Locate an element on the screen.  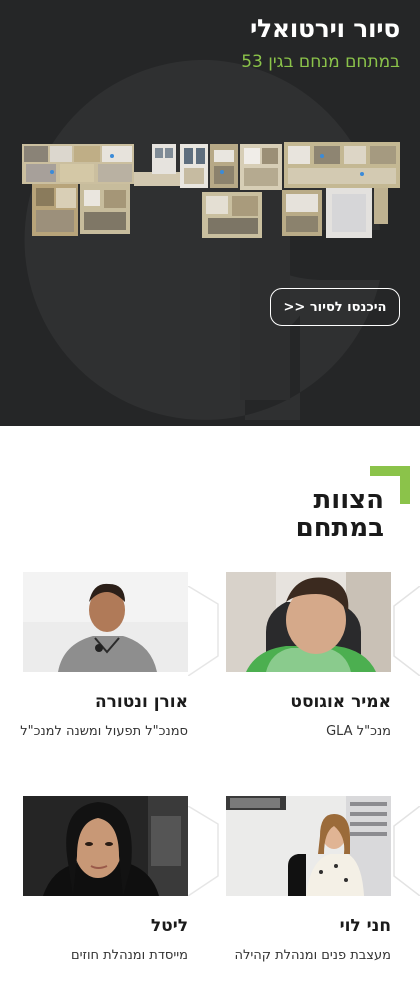
member-name: אורן ונטורה is located at coordinates (141, 702).